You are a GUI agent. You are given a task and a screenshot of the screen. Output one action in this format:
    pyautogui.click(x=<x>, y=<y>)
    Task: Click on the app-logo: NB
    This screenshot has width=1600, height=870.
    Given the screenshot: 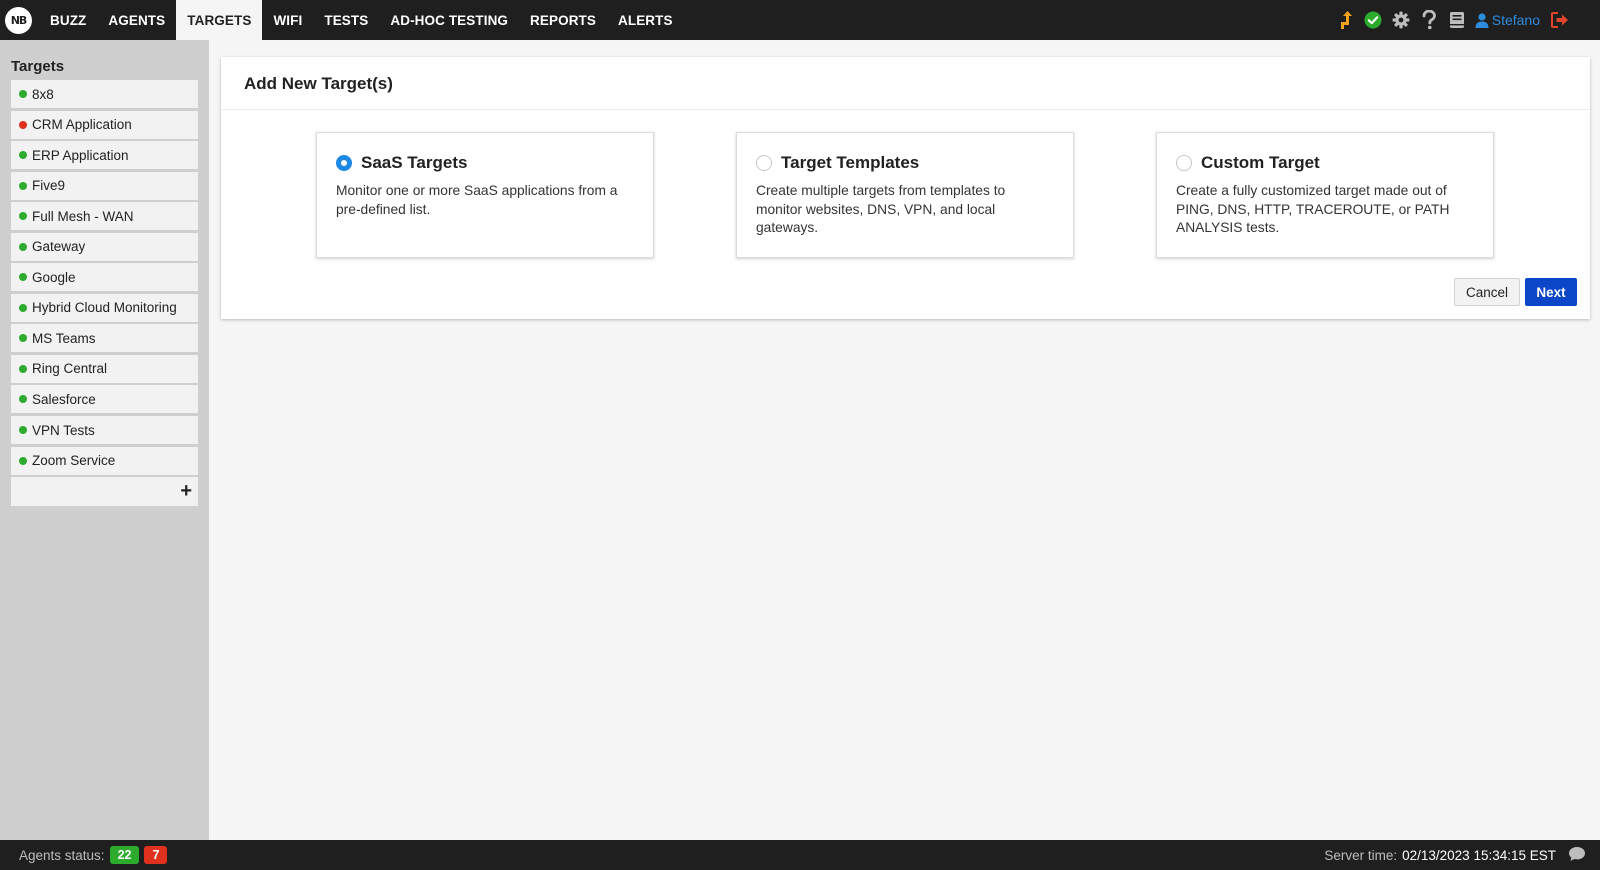 What is the action you would take?
    pyautogui.click(x=18, y=20)
    